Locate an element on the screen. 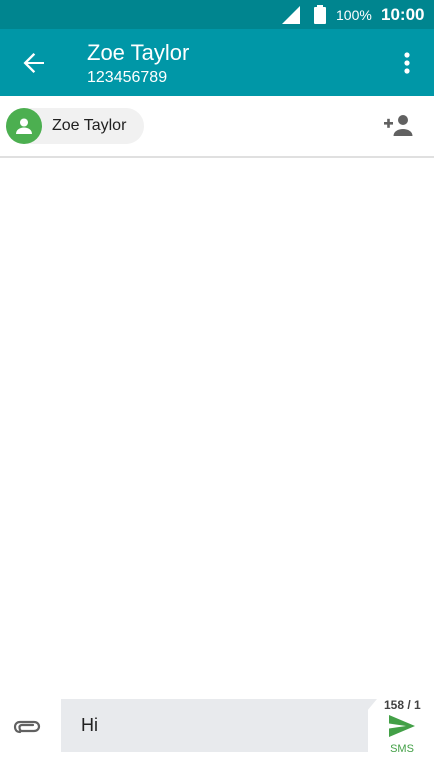 The image size is (434, 771). back-arrow-icon is located at coordinates (34, 63).